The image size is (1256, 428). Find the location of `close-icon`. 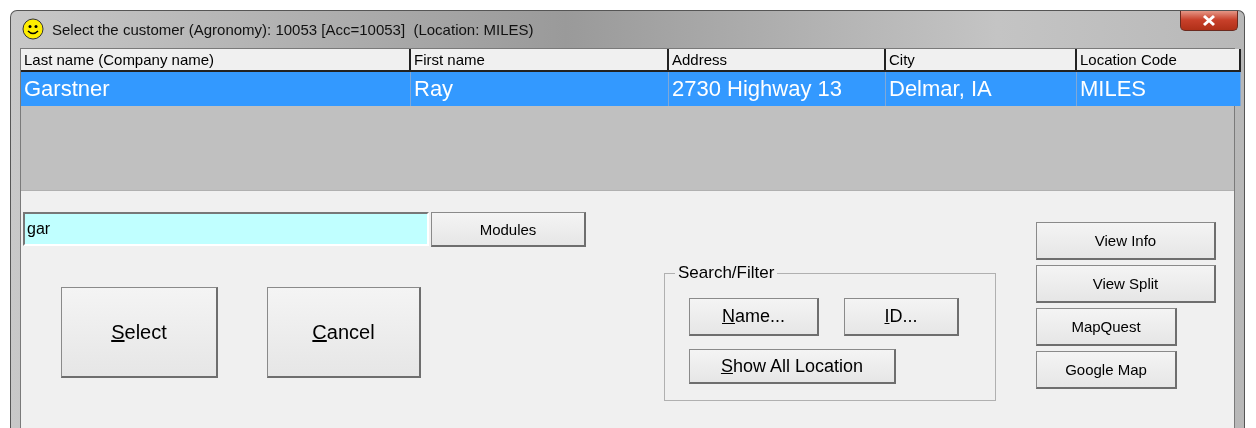

close-icon is located at coordinates (1209, 20).